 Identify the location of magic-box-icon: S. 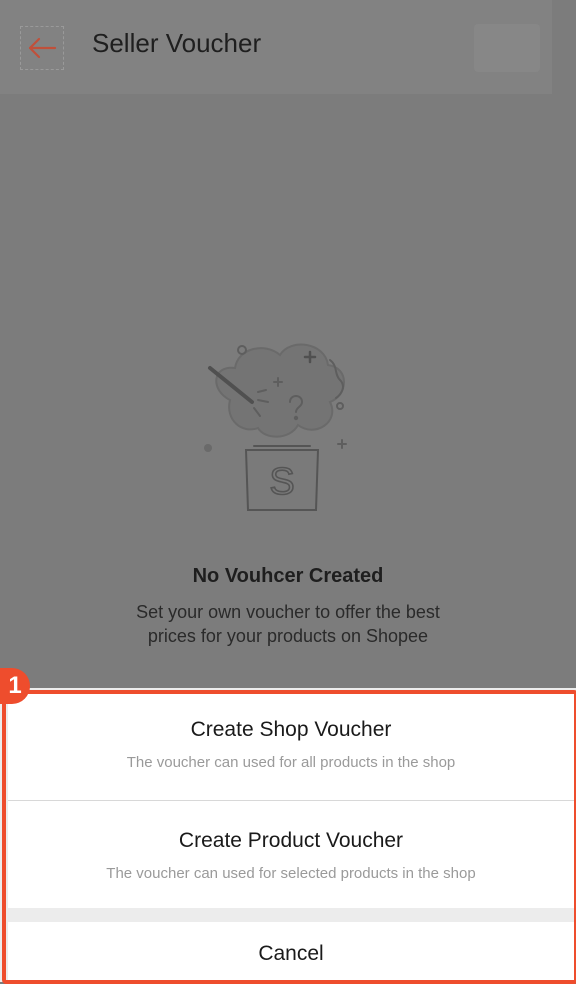
(275, 427).